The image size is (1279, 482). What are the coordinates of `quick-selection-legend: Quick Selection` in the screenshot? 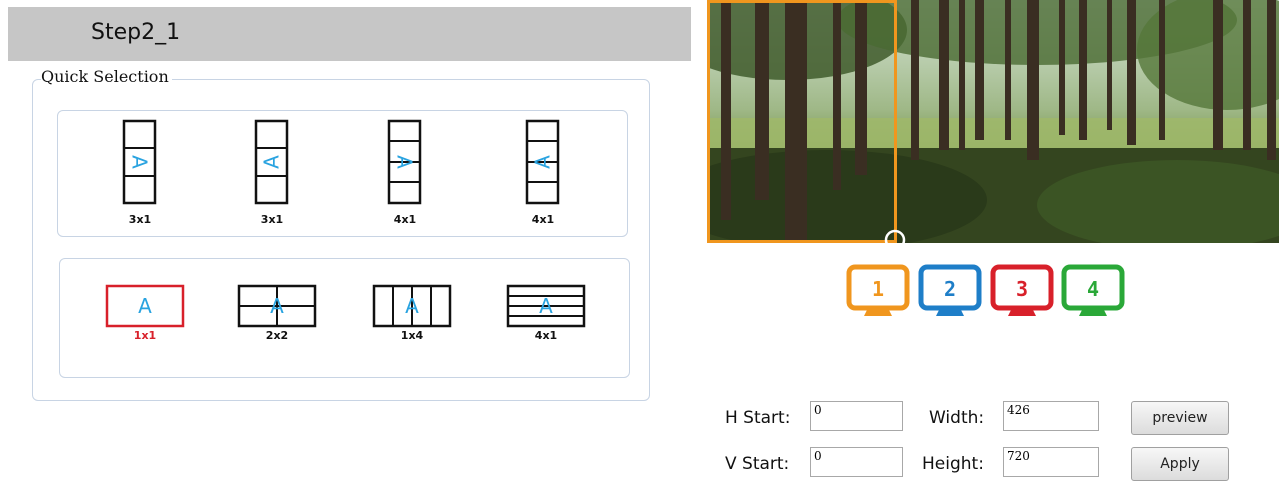 It's located at (106, 76).